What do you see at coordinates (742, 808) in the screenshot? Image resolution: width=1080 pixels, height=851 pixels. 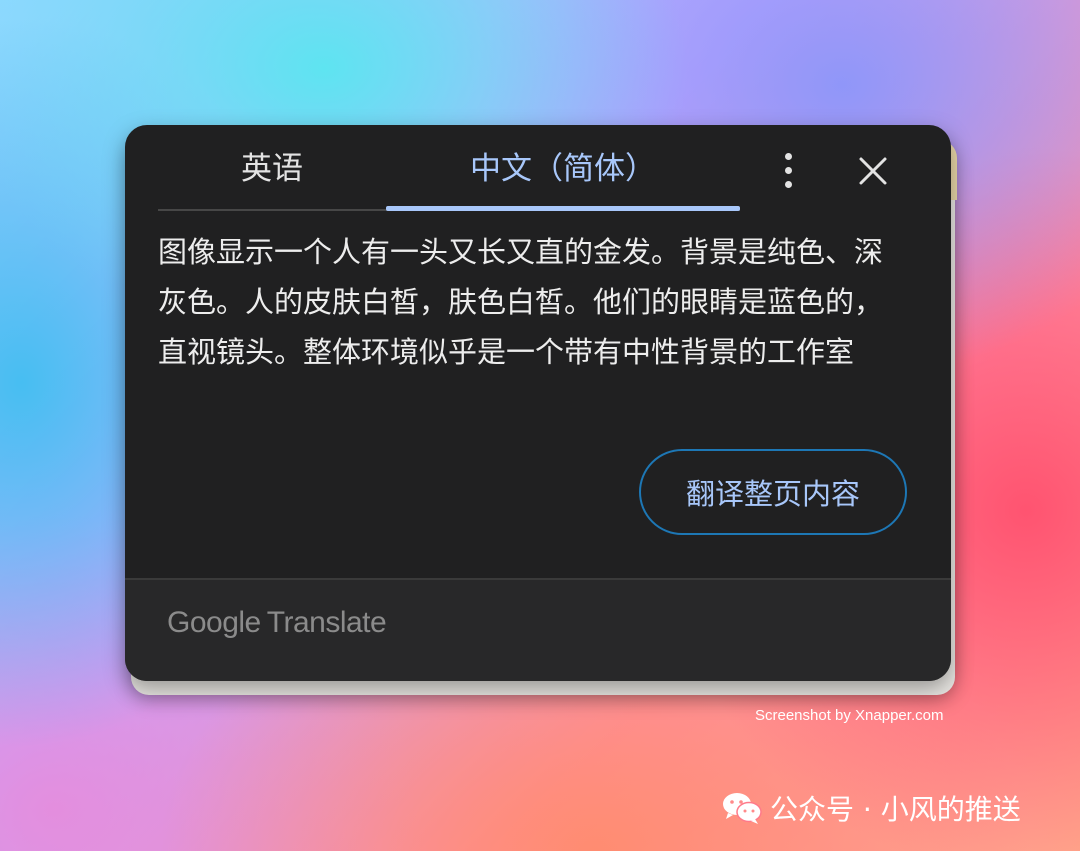 I see `wechat-icon` at bounding box center [742, 808].